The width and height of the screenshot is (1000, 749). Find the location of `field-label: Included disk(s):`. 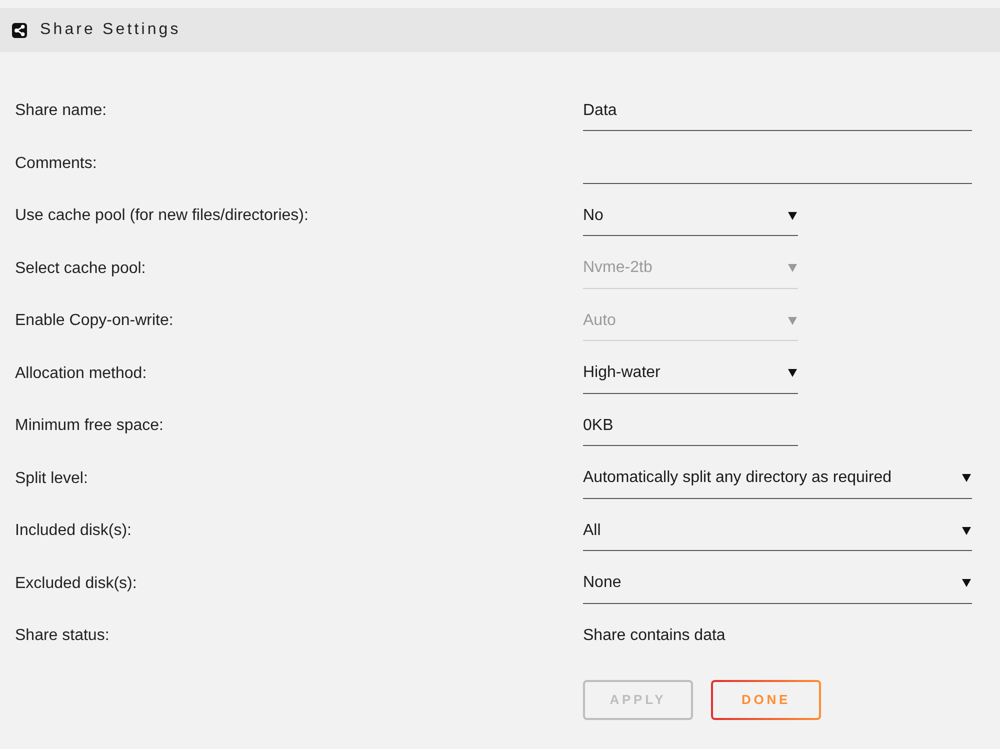

field-label: Included disk(s): is located at coordinates (73, 531).